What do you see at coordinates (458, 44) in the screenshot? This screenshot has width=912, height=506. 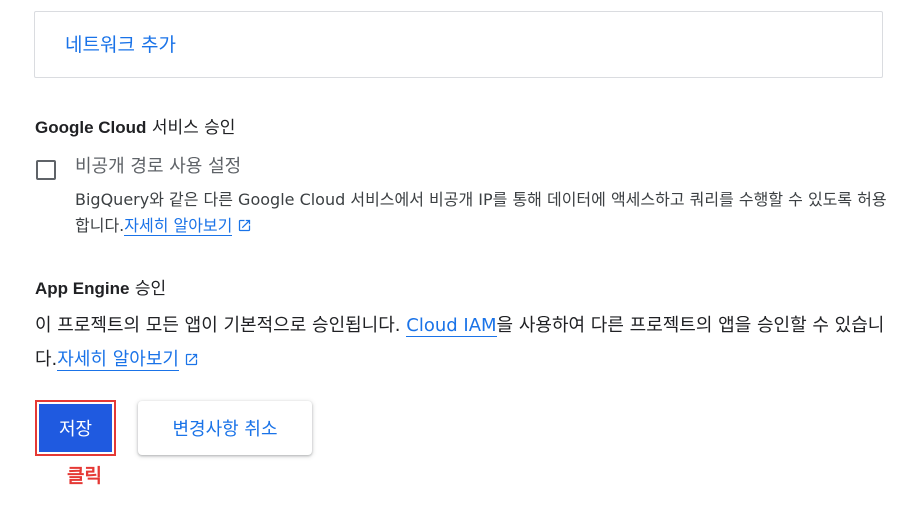 I see `add-network-panel: 네트워크 추가` at bounding box center [458, 44].